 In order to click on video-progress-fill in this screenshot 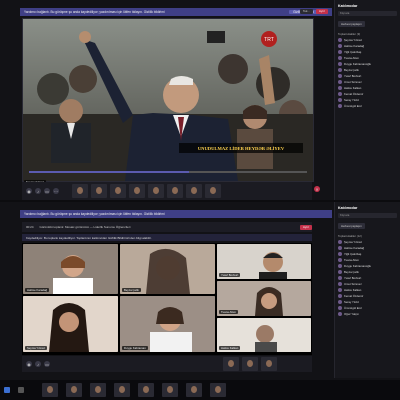, I will do `click(109, 172)`.